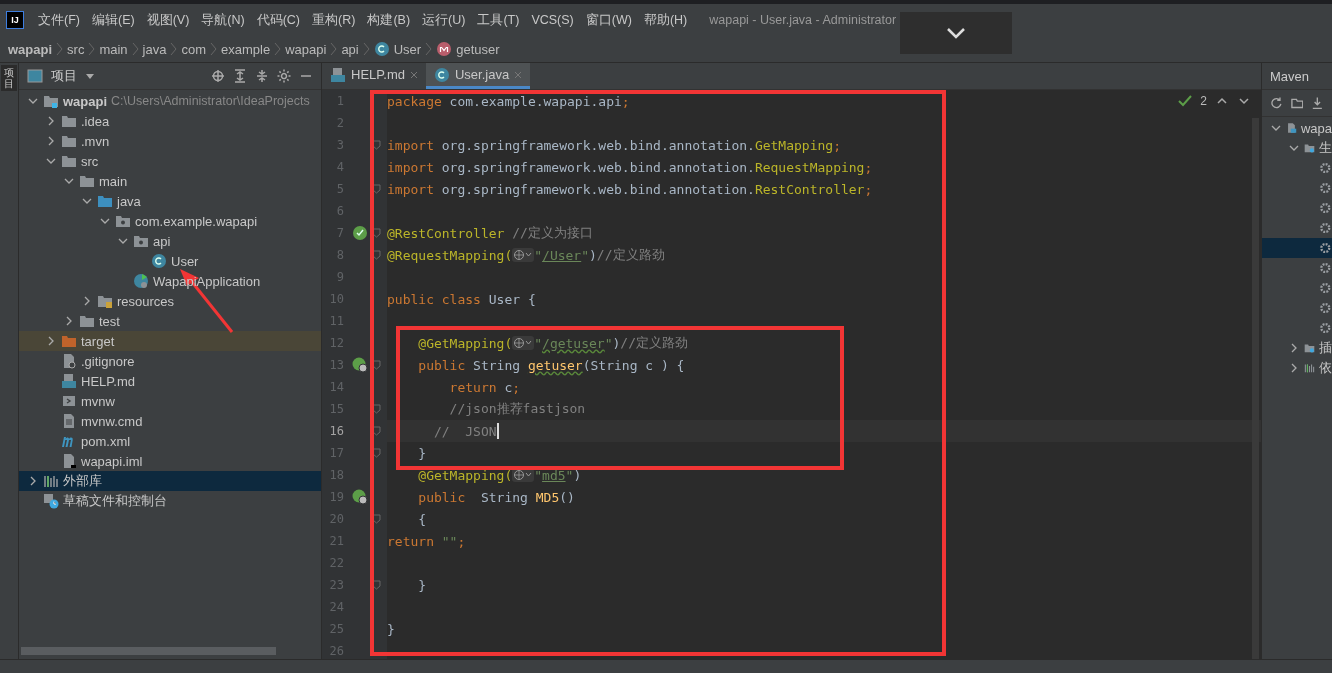 The image size is (1332, 673). What do you see at coordinates (511, 299) in the screenshot?
I see `code-token: User {` at bounding box center [511, 299].